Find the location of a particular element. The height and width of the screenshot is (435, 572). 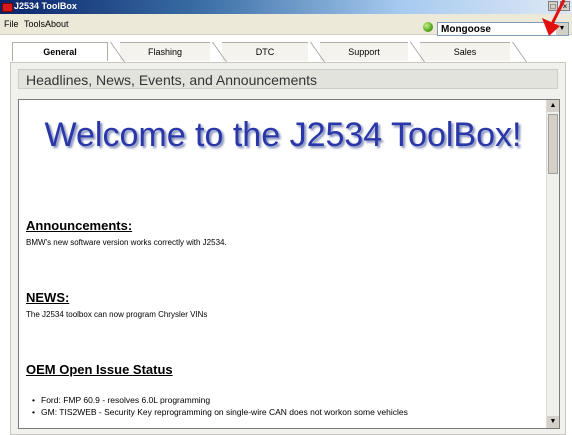

welcome-banner: Welcome to the J2534 ToolBox! is located at coordinates (283, 135).